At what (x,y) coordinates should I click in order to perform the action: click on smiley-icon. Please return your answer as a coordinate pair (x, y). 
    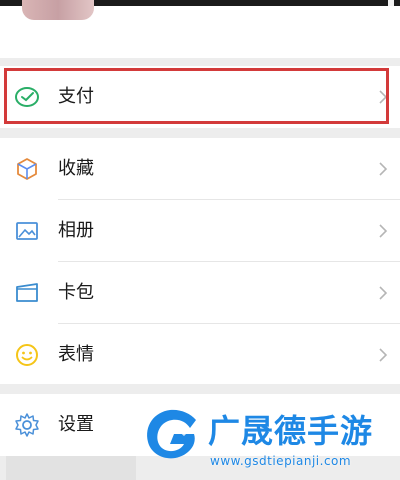
    Looking at the image, I should click on (27, 355).